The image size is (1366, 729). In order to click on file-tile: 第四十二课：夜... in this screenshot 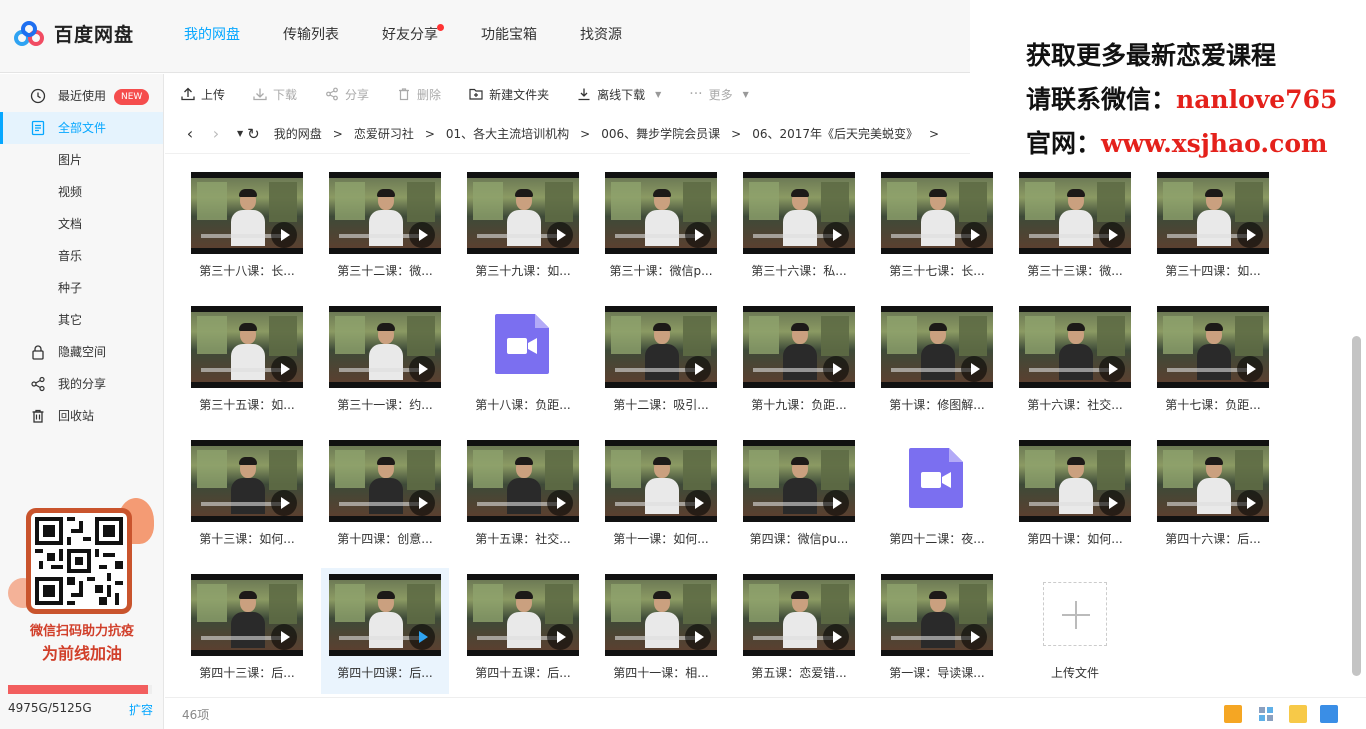, I will do `click(937, 497)`.